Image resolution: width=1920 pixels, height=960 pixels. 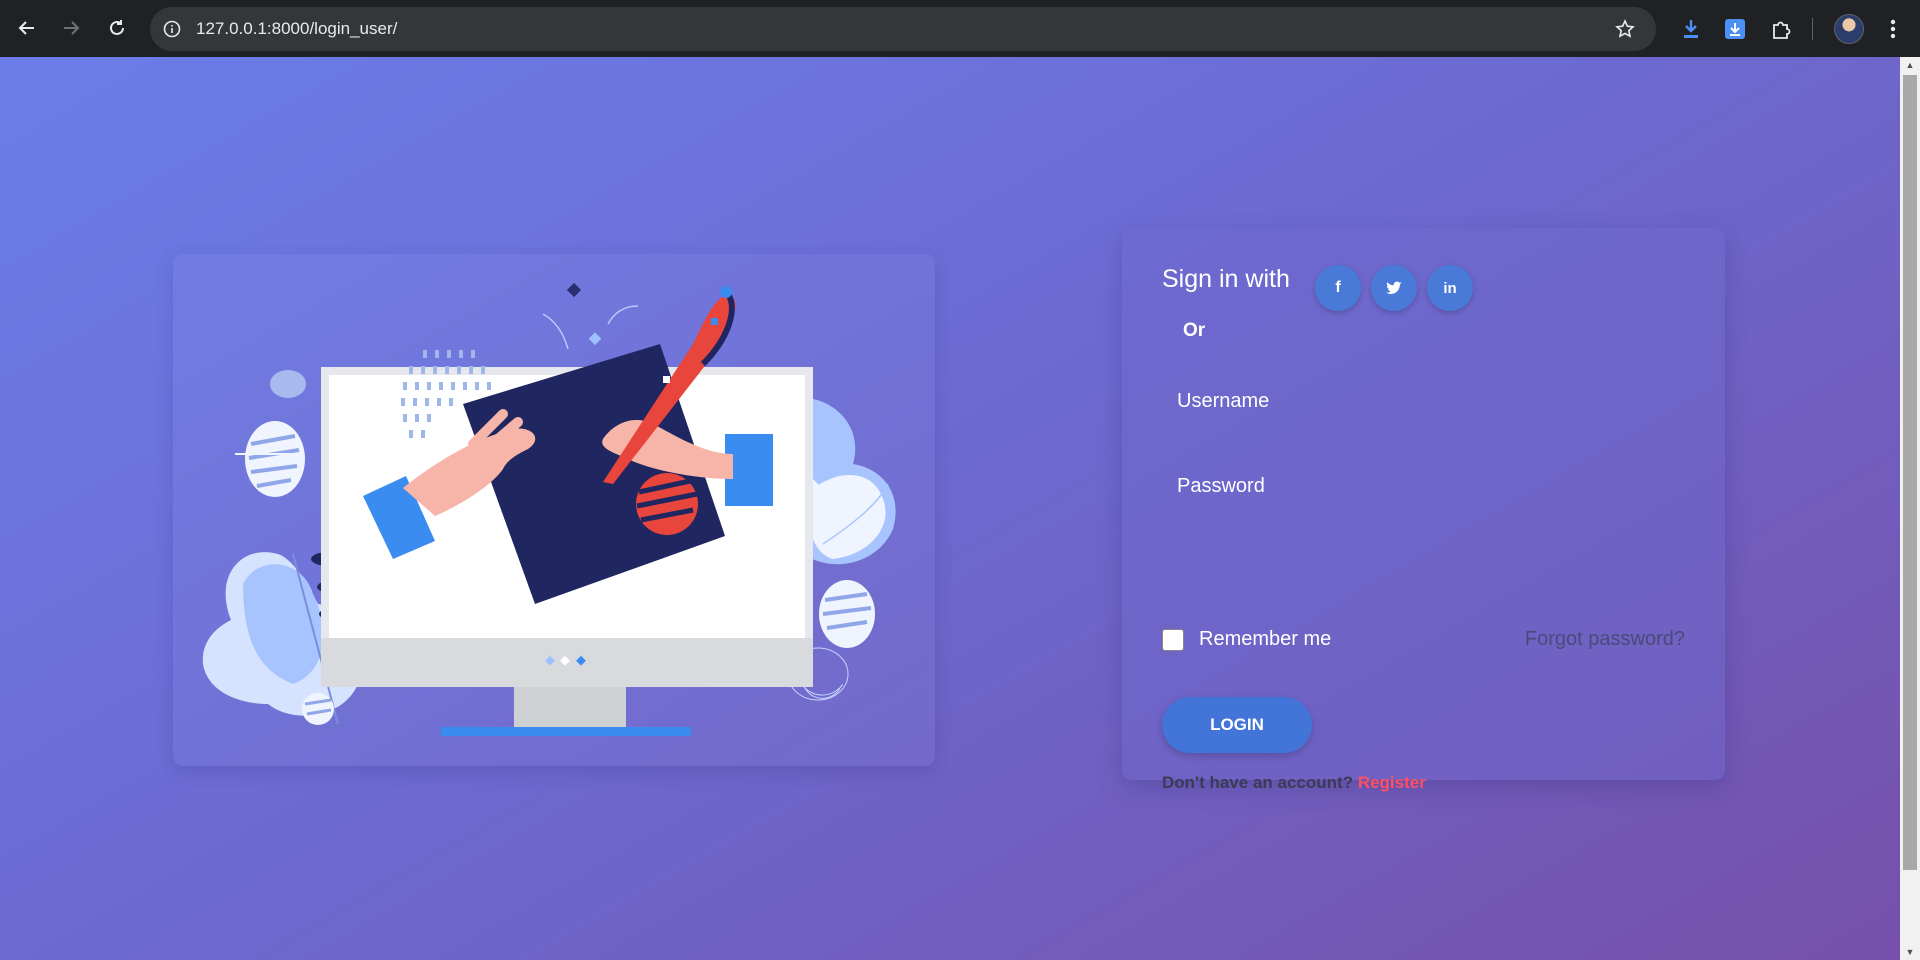 What do you see at coordinates (1424, 401) in the screenshot?
I see `username-input` at bounding box center [1424, 401].